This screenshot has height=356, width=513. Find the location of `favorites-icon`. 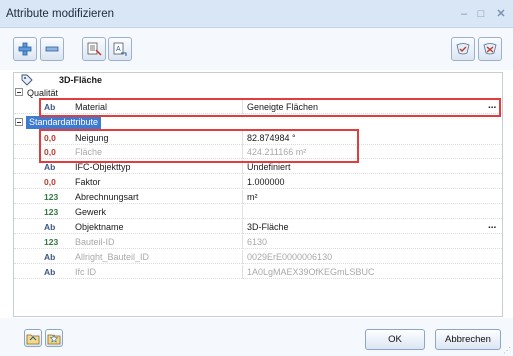

favorites-icon is located at coordinates (463, 49).